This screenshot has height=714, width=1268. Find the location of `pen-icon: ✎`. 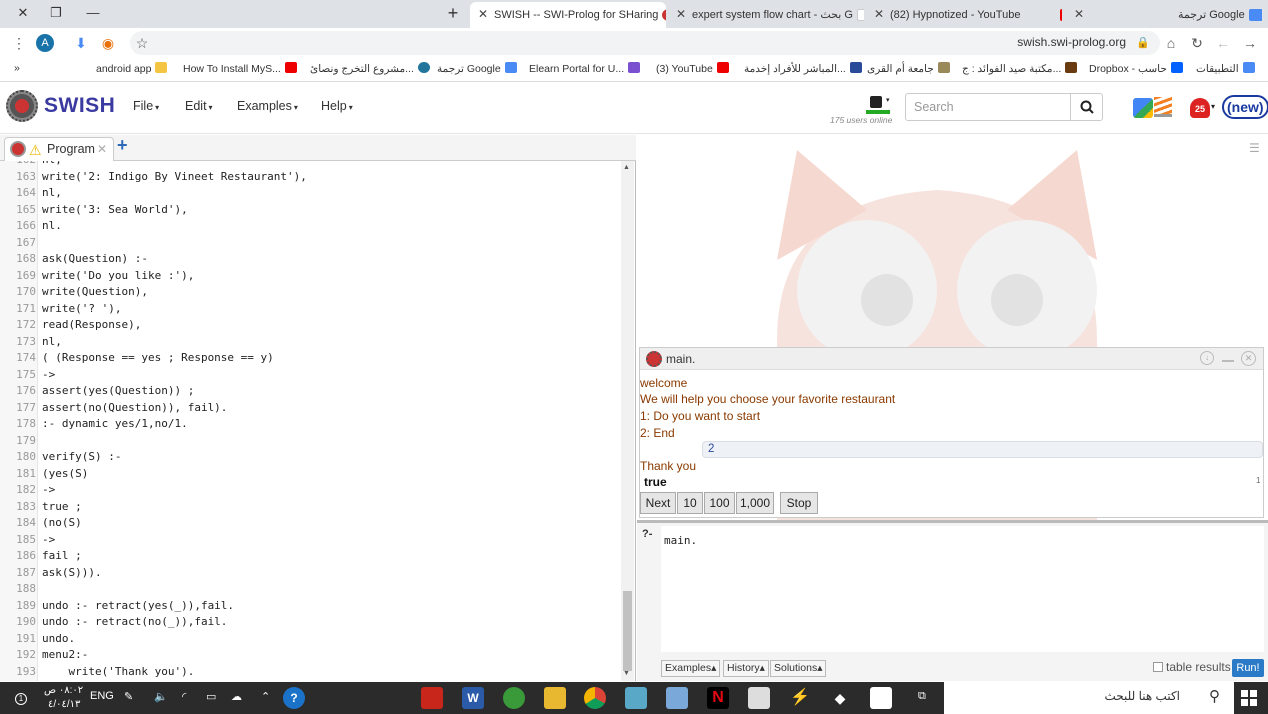

pen-icon: ✎ is located at coordinates (128, 696).